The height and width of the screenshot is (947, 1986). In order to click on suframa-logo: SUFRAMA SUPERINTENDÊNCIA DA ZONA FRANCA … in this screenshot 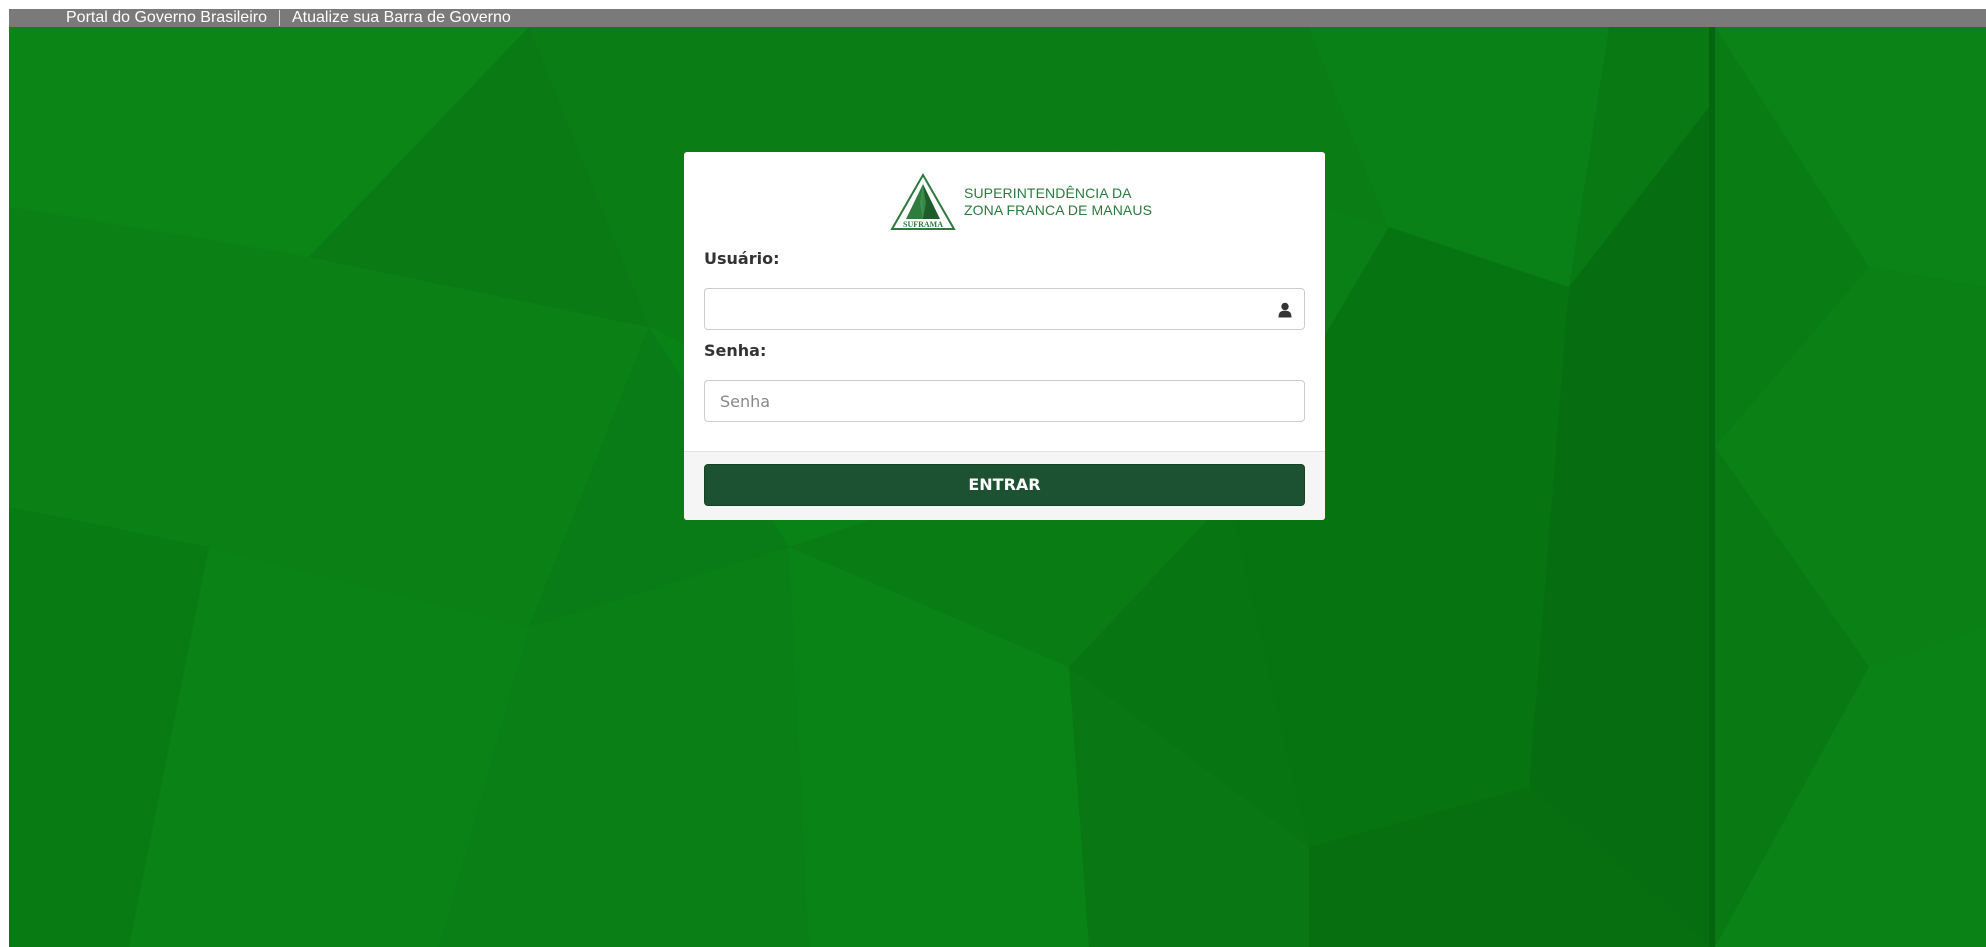, I will do `click(1021, 202)`.